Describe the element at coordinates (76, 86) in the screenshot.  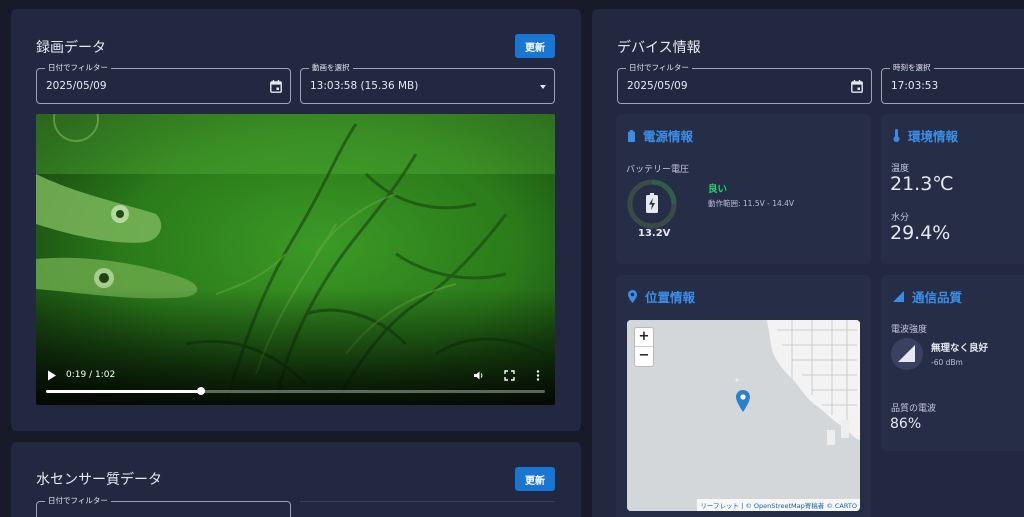
I see `recording-date-value: 2025/05/09` at that location.